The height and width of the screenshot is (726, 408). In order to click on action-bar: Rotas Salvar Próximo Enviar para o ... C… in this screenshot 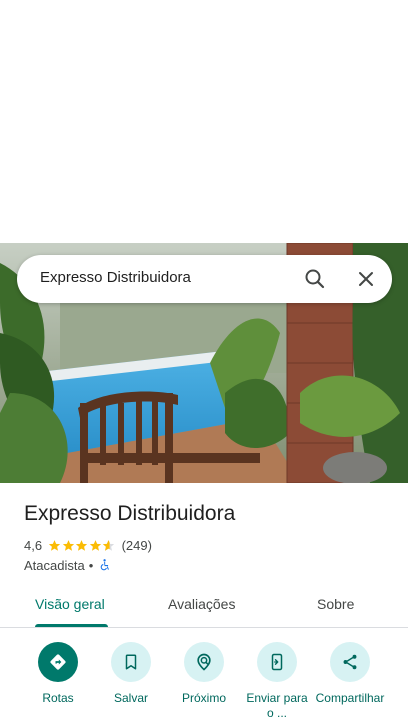, I will do `click(204, 683)`.